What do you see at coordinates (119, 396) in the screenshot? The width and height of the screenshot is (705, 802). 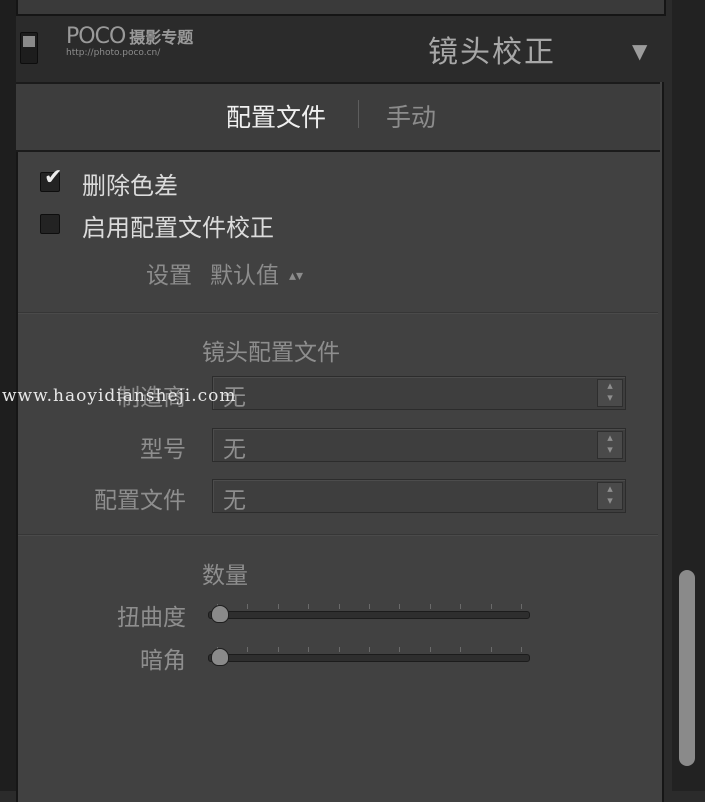 I see `watermark-text: www.haoyidiansheji.com` at bounding box center [119, 396].